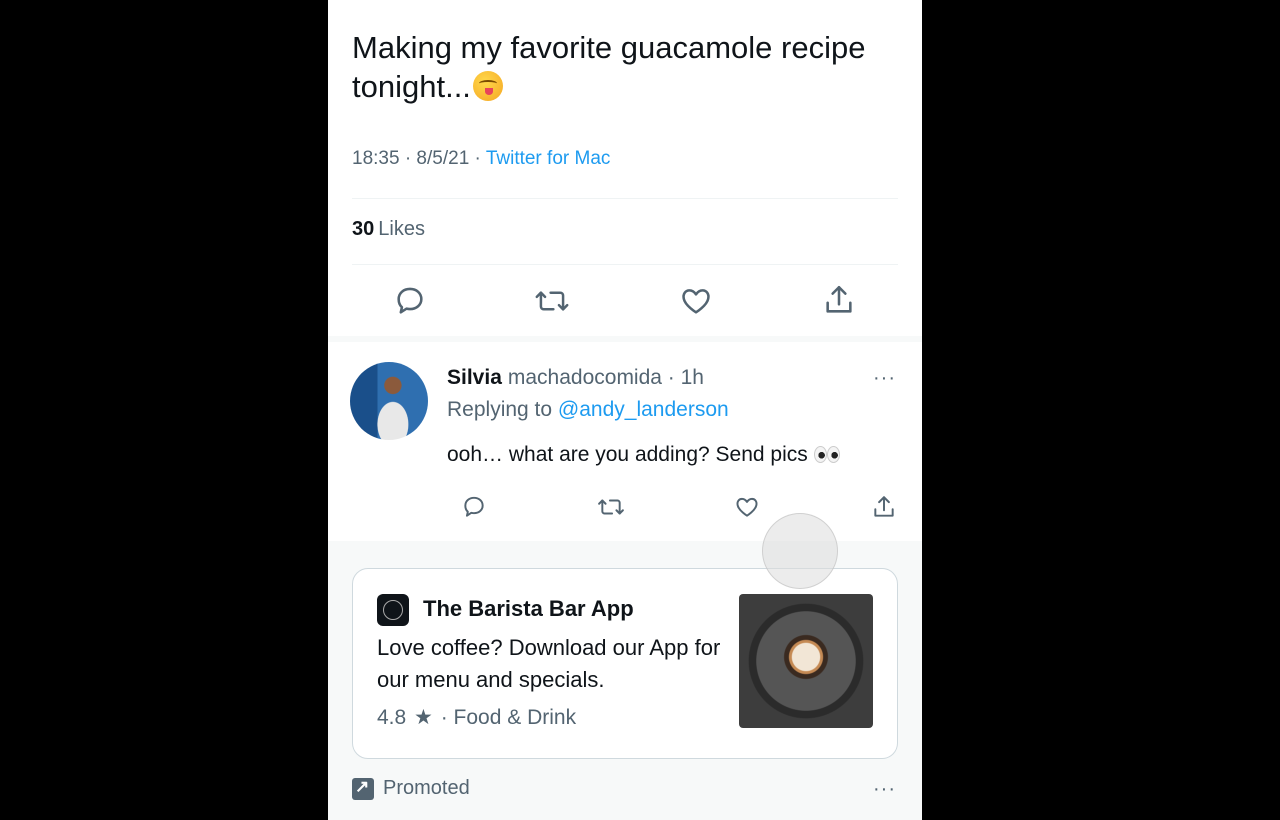  I want to click on reply-header: Silvia machadocomida · 1h, so click(575, 378).